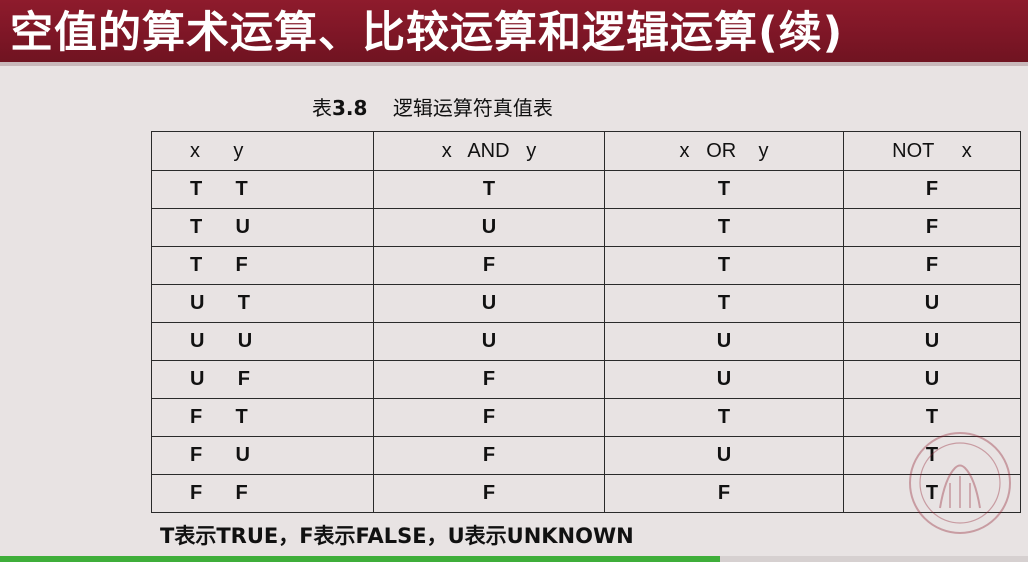  I want to click on table-row: T F F T F, so click(586, 265).